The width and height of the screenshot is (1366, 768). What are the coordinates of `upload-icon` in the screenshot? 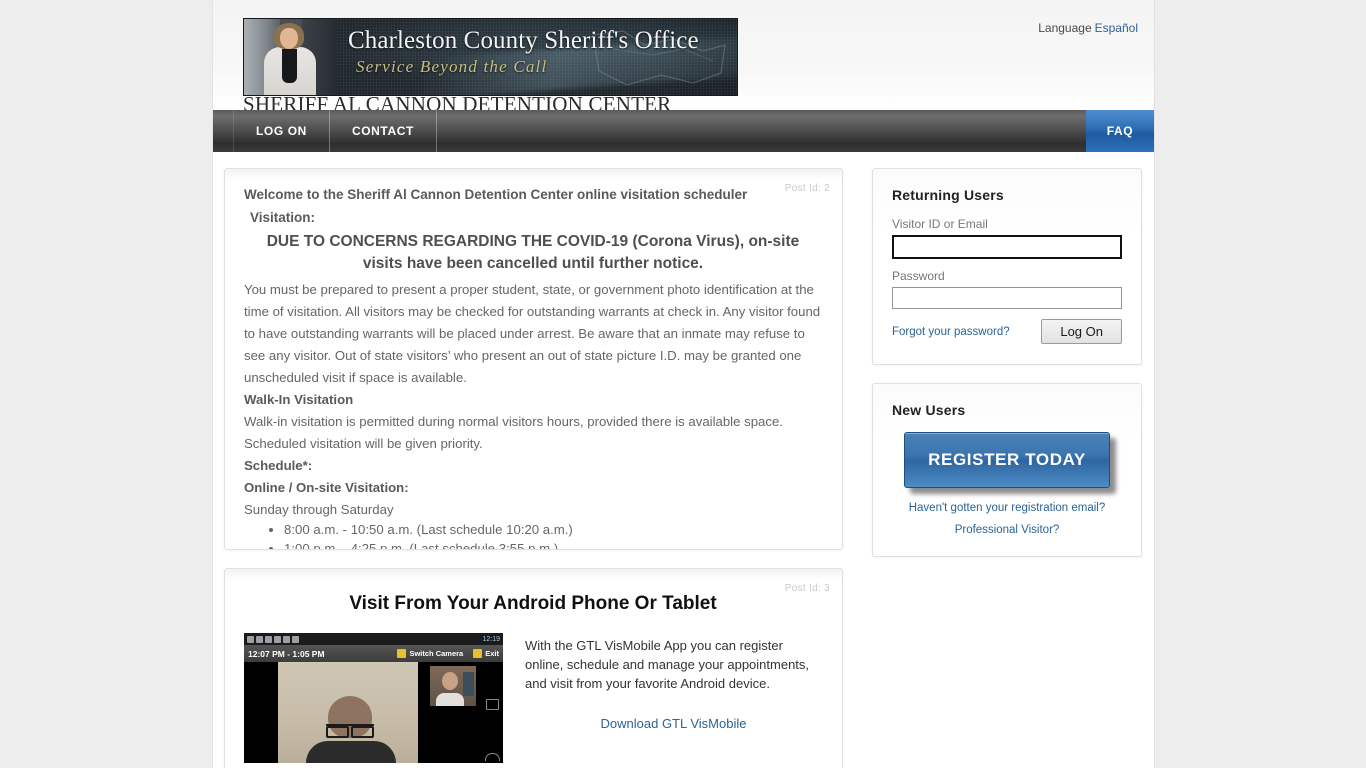 It's located at (295, 639).